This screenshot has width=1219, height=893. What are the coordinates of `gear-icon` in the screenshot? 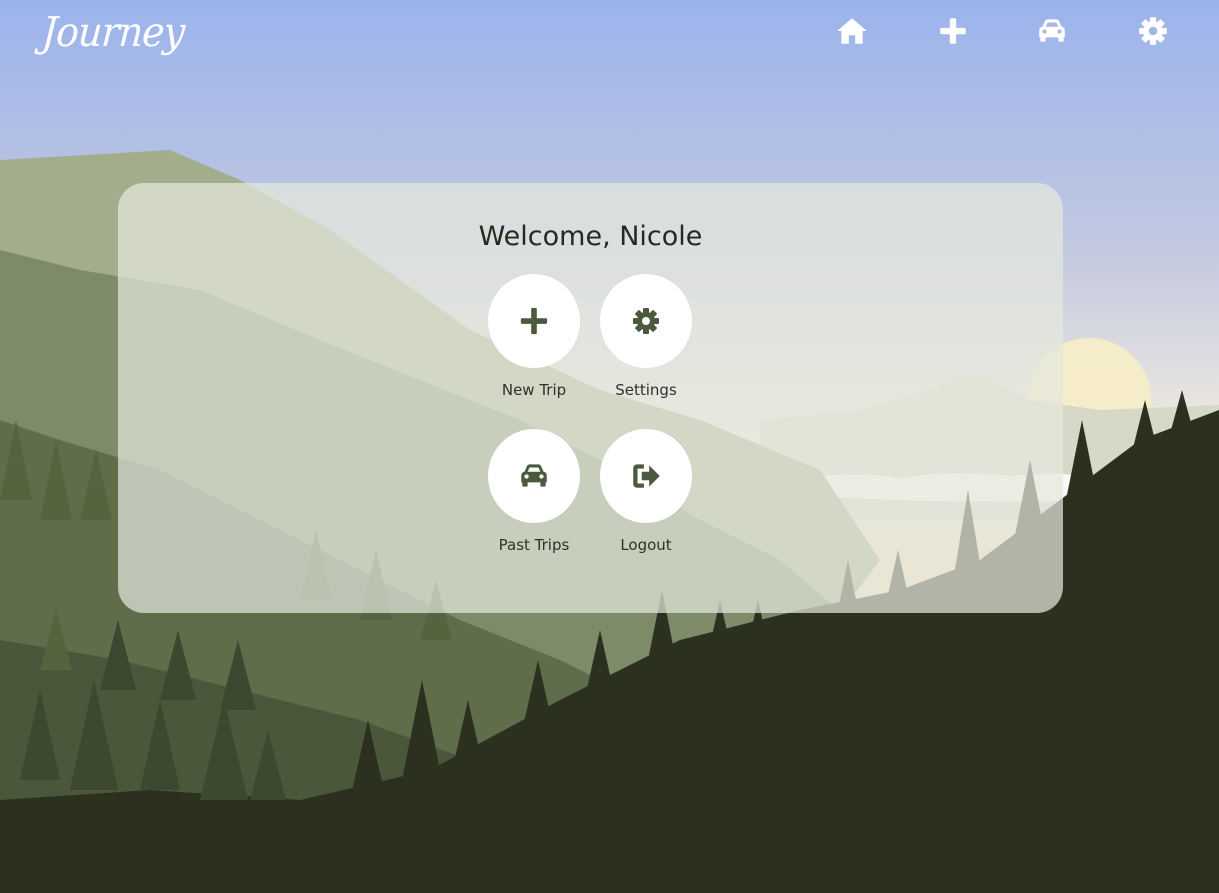 It's located at (646, 321).